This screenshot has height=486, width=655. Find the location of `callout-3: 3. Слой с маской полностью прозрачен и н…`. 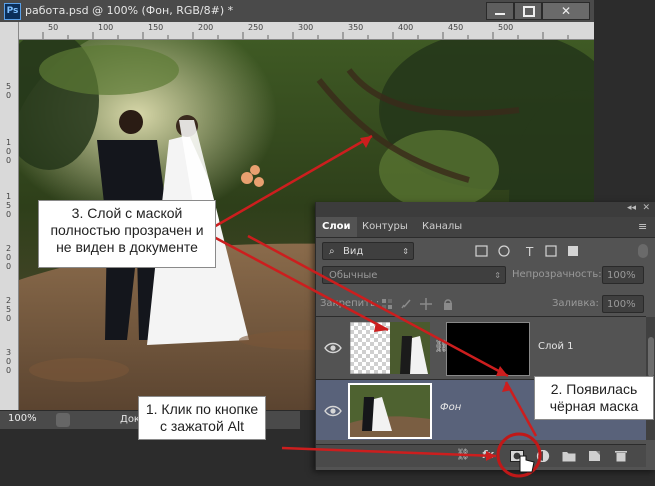

callout-3: 3. Слой с маской полностью прозрачен и н… is located at coordinates (127, 234).